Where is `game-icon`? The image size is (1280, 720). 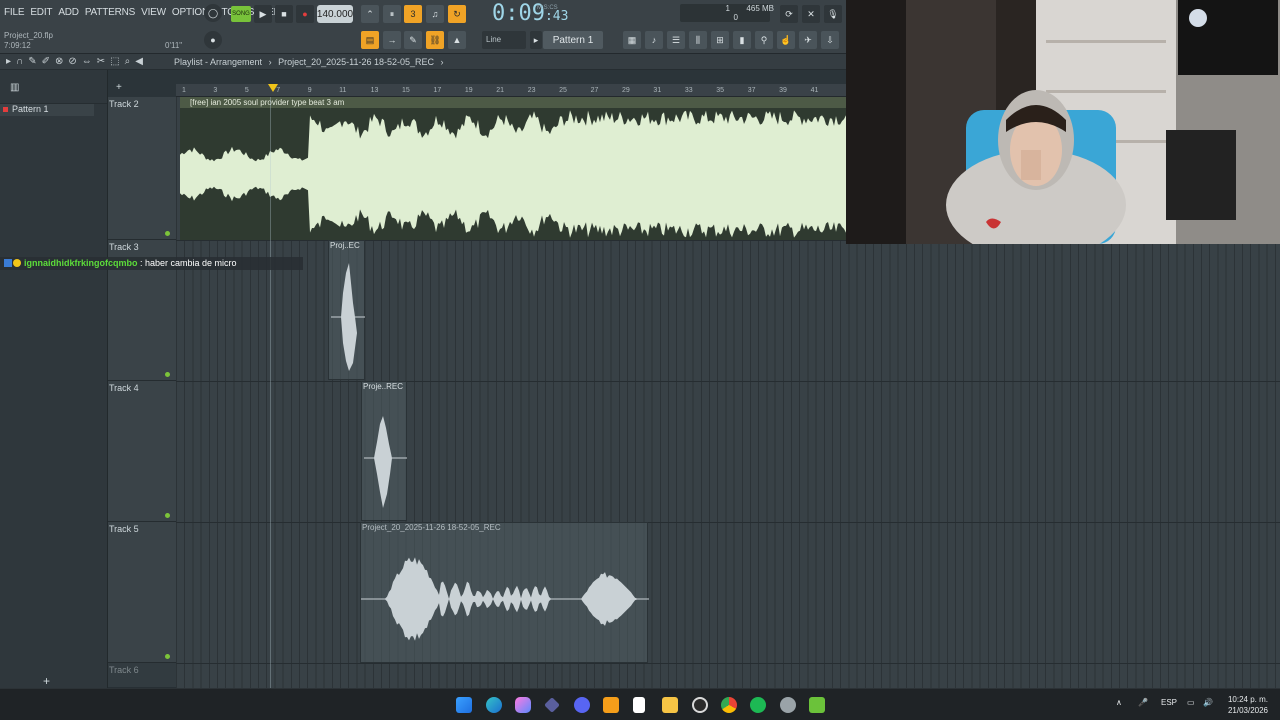
game-icon is located at coordinates (817, 705).